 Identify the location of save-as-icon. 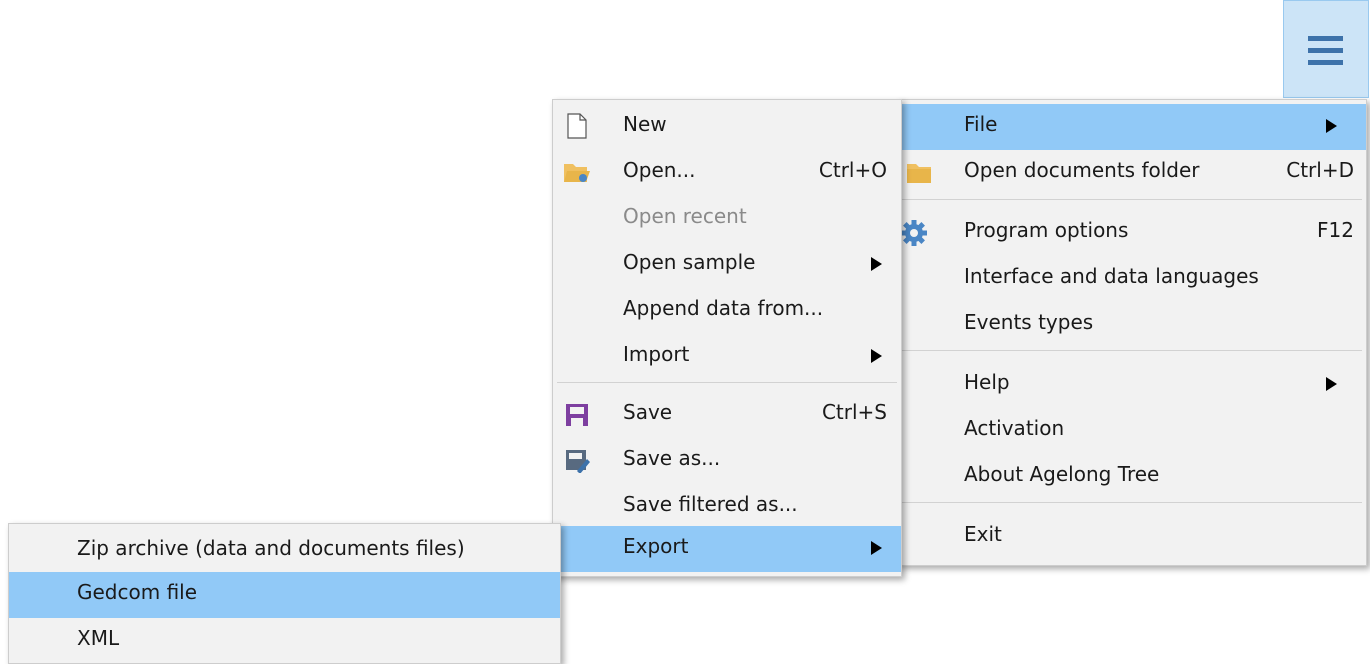
(578, 461).